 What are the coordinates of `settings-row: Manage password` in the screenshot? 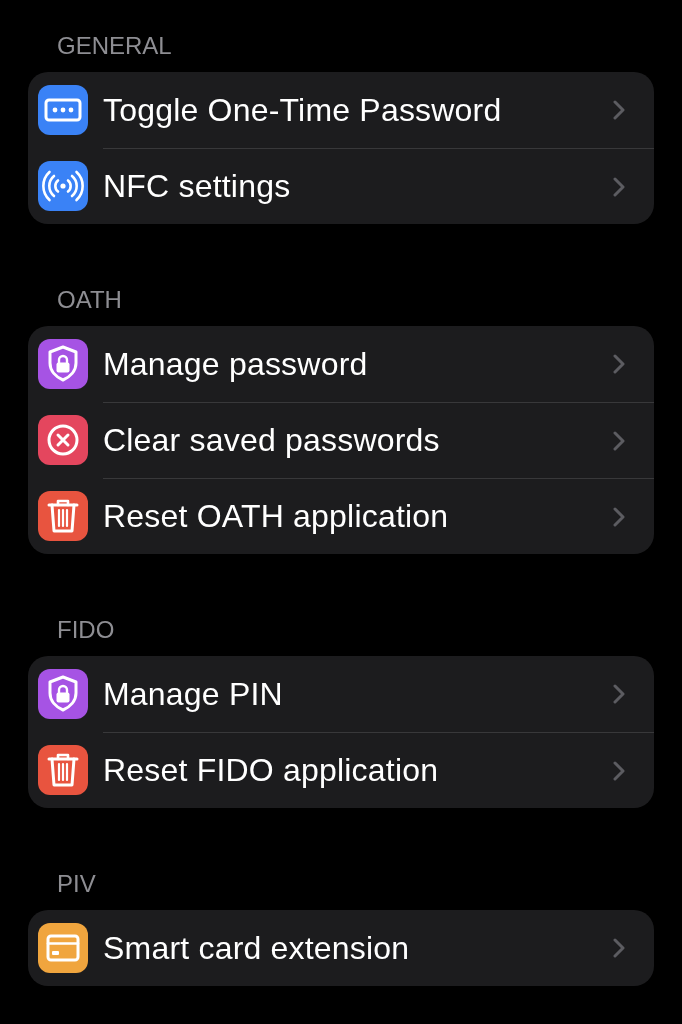 It's located at (341, 364).